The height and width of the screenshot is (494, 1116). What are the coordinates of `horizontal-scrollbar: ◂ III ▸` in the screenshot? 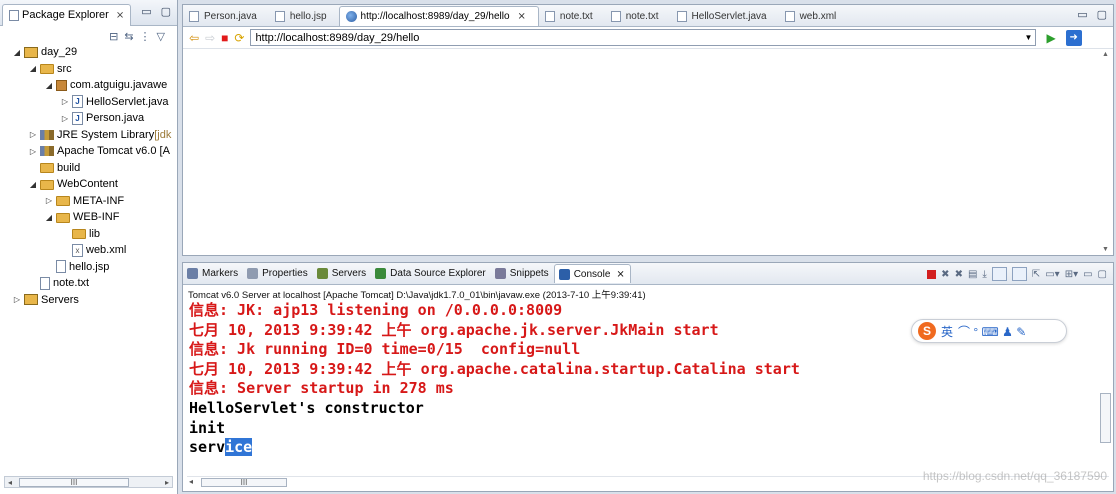 It's located at (88, 482).